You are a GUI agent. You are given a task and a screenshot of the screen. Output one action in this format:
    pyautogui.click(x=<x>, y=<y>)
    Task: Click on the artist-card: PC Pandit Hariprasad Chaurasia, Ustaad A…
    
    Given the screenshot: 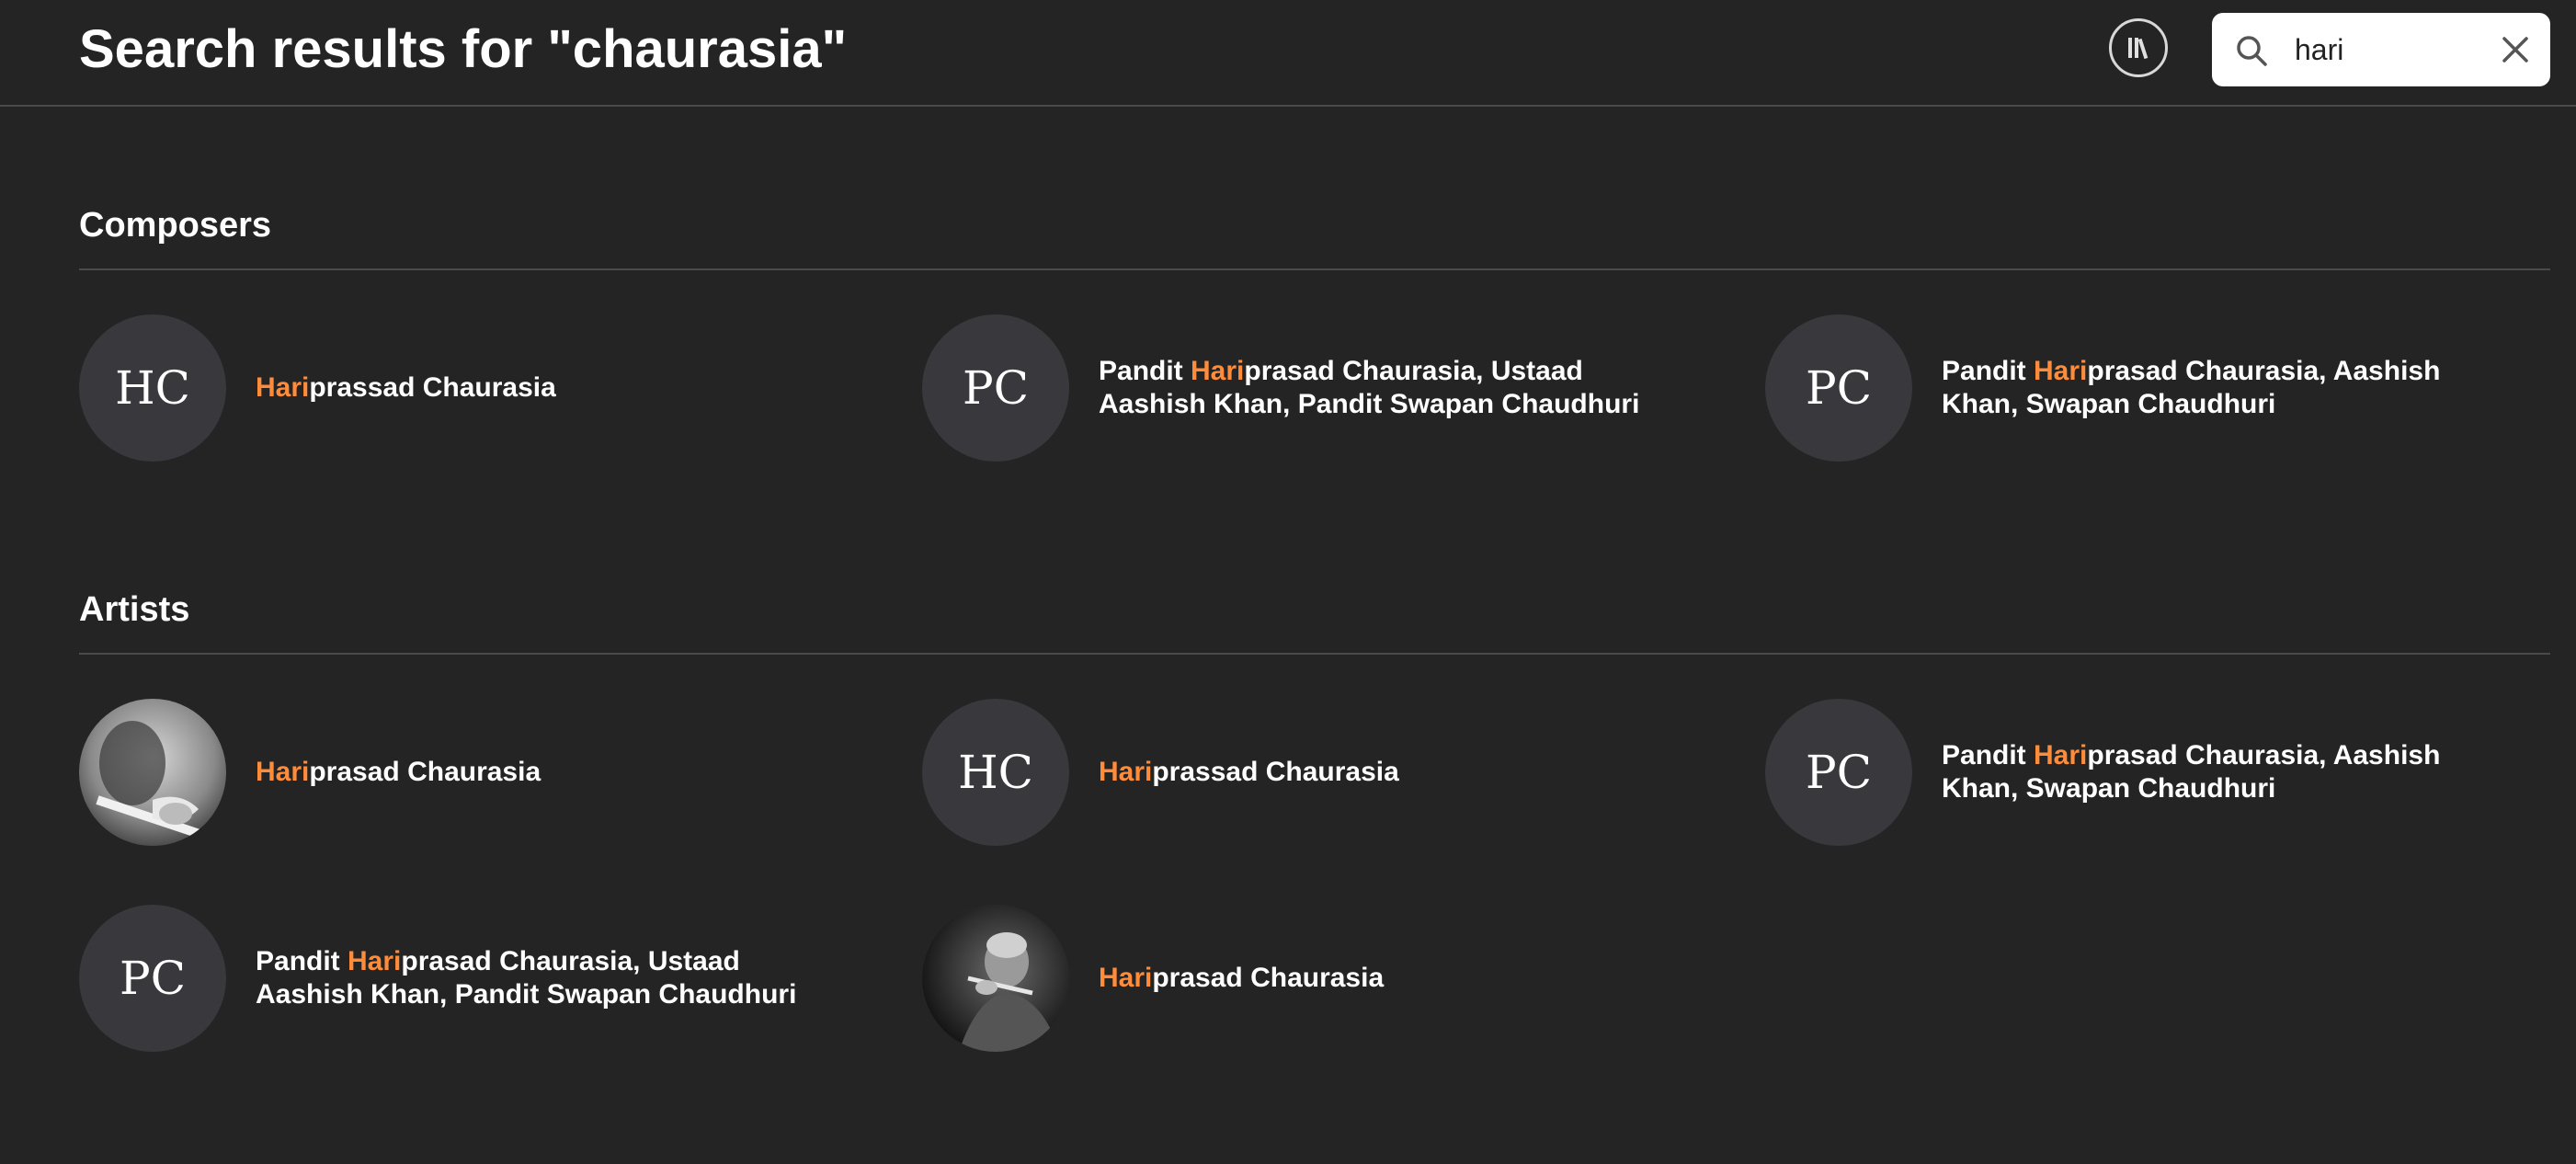 What is the action you would take?
    pyautogui.click(x=492, y=978)
    